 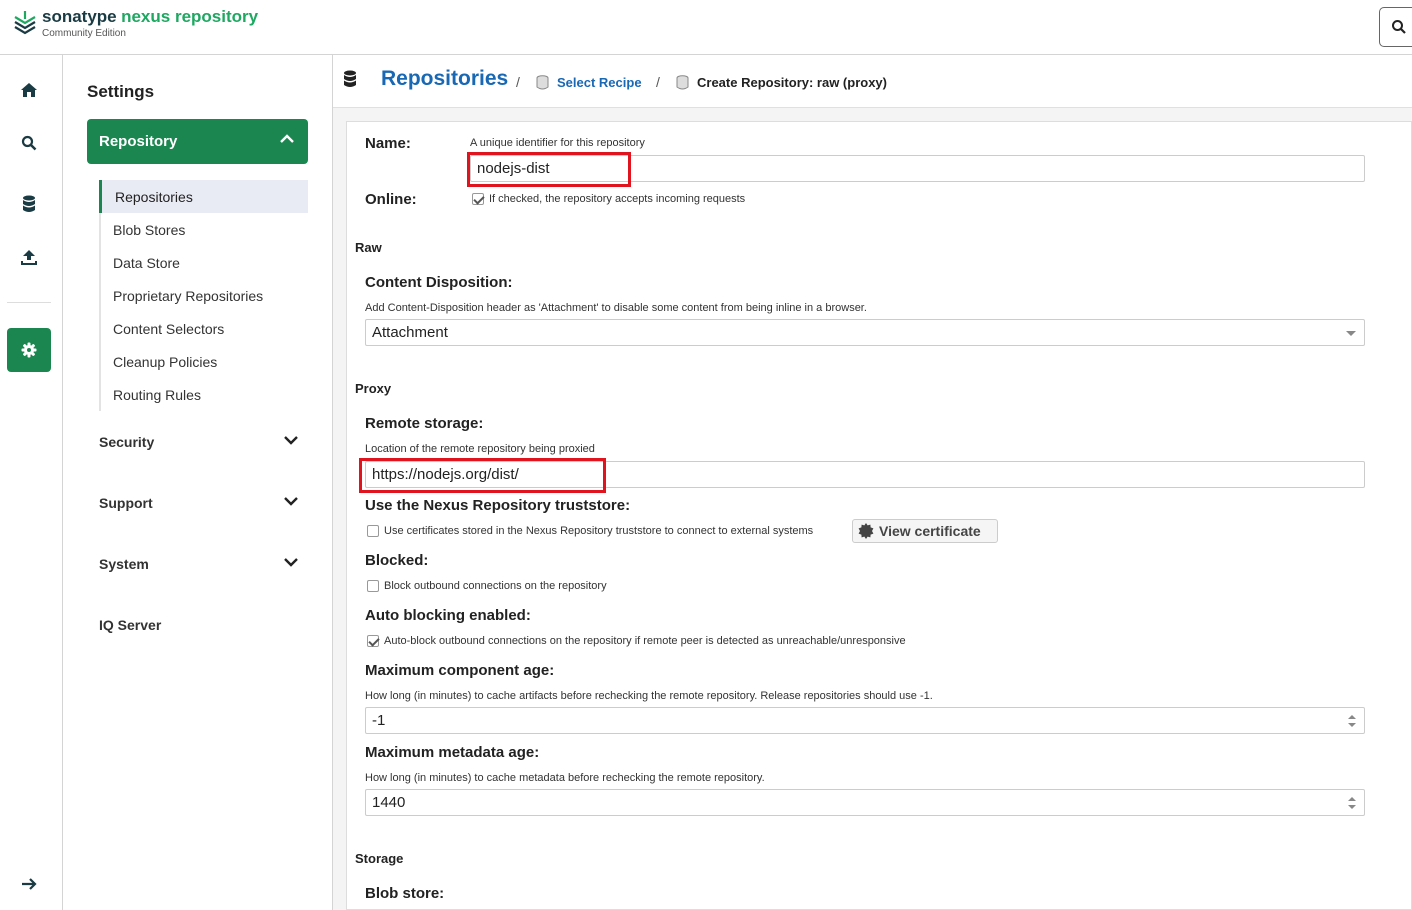 What do you see at coordinates (391, 199) in the screenshot?
I see `online-label: Online:` at bounding box center [391, 199].